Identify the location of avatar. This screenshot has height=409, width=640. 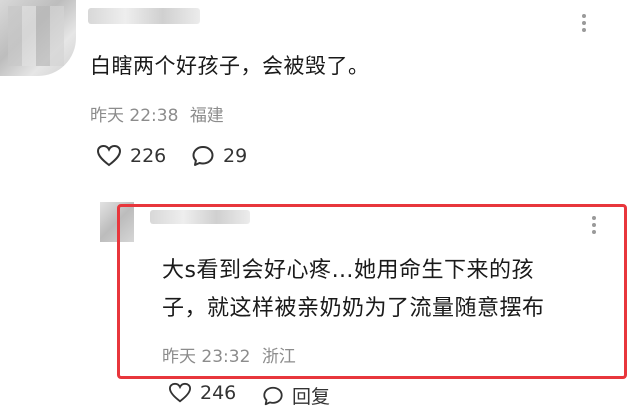
(38, 38).